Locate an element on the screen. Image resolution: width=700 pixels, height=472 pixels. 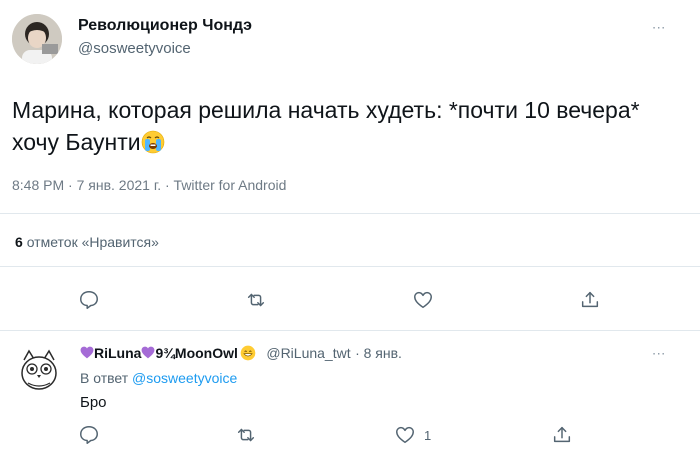
likes-summary: 6 отметок «Нравится» is located at coordinates (87, 242).